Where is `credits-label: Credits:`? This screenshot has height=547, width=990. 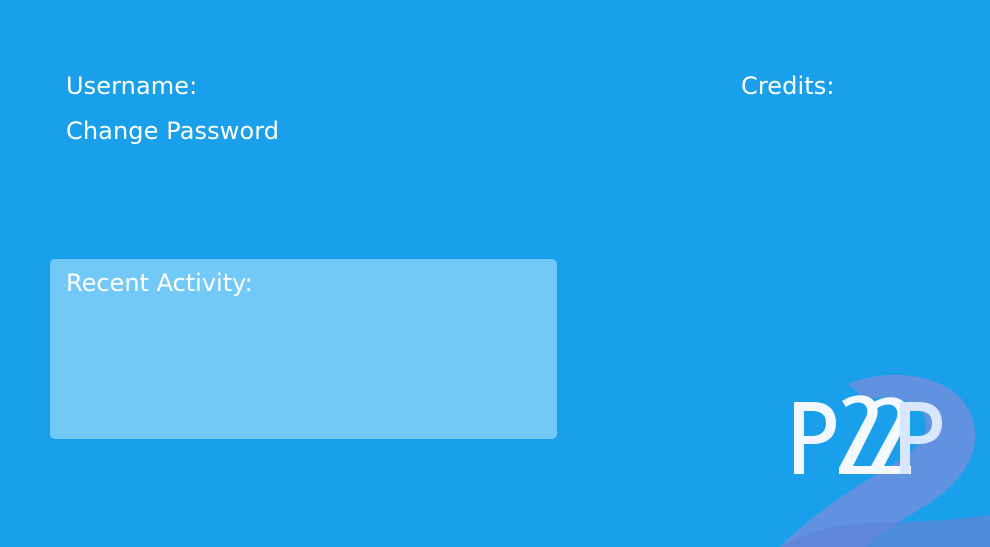
credits-label: Credits: is located at coordinates (788, 86).